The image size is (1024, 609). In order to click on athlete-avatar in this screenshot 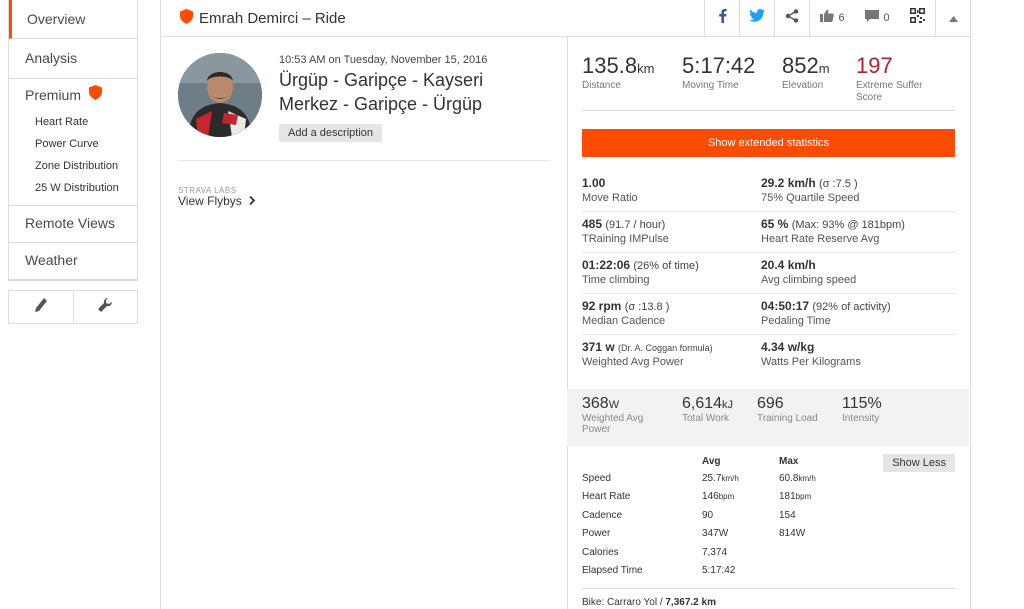, I will do `click(220, 95)`.